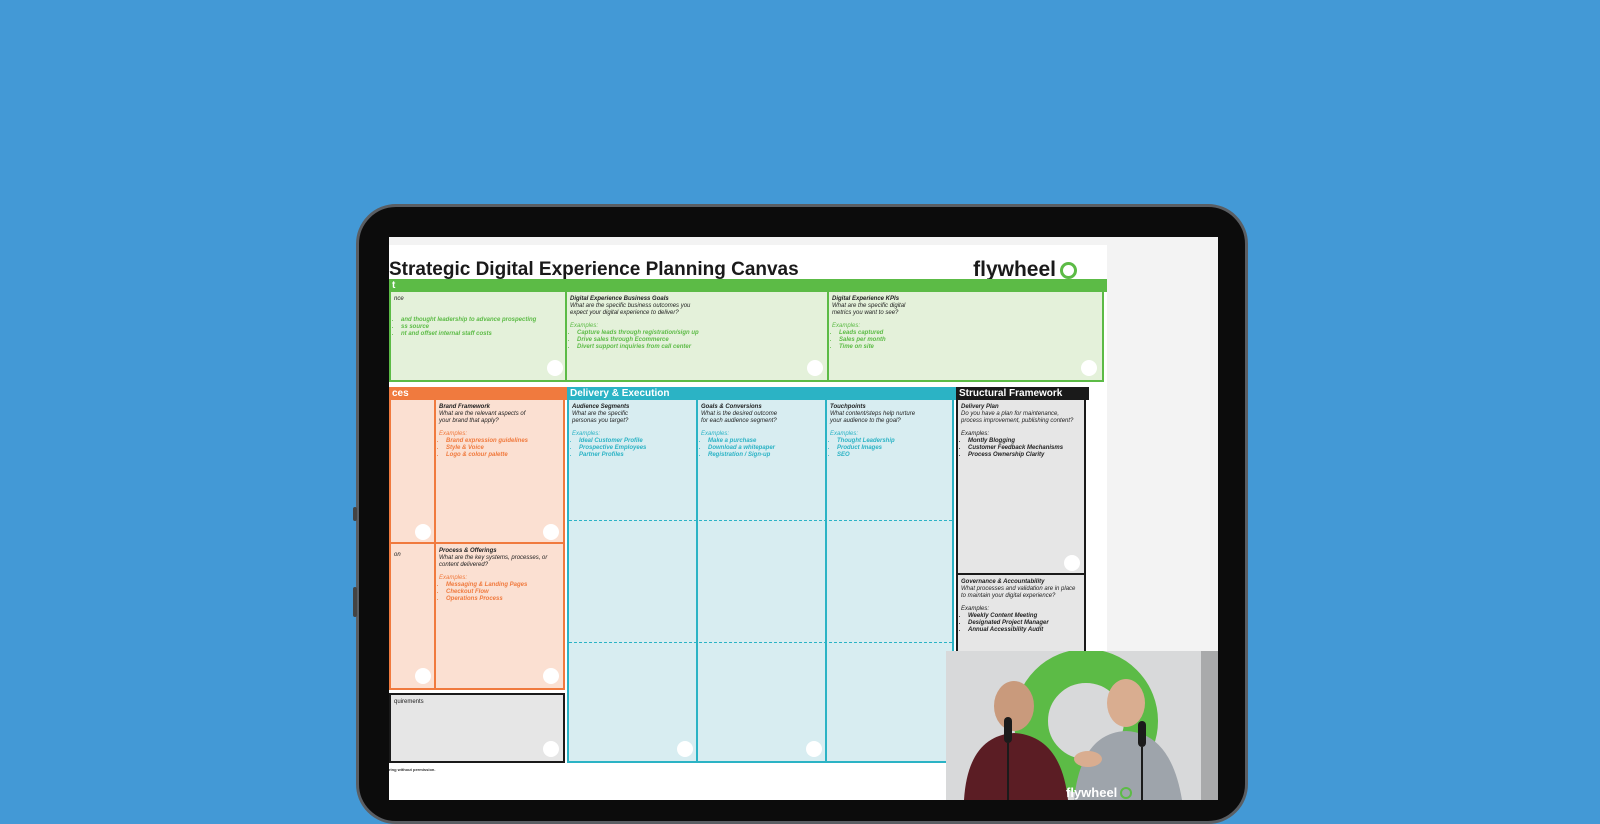  I want to click on webcam-video-overlay: flywheel, so click(1082, 725).